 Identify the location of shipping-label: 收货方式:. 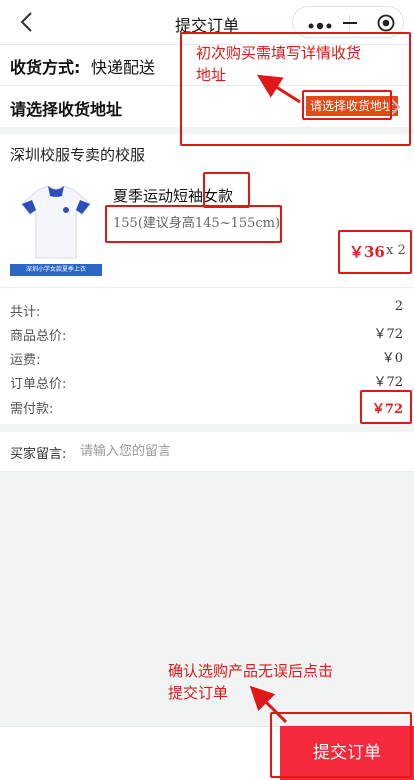
(45, 67).